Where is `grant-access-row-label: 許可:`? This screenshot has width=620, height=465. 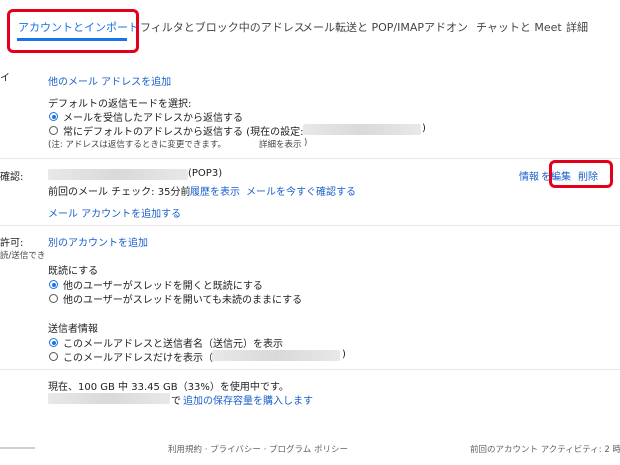 grant-access-row-label: 許可: is located at coordinates (12, 243).